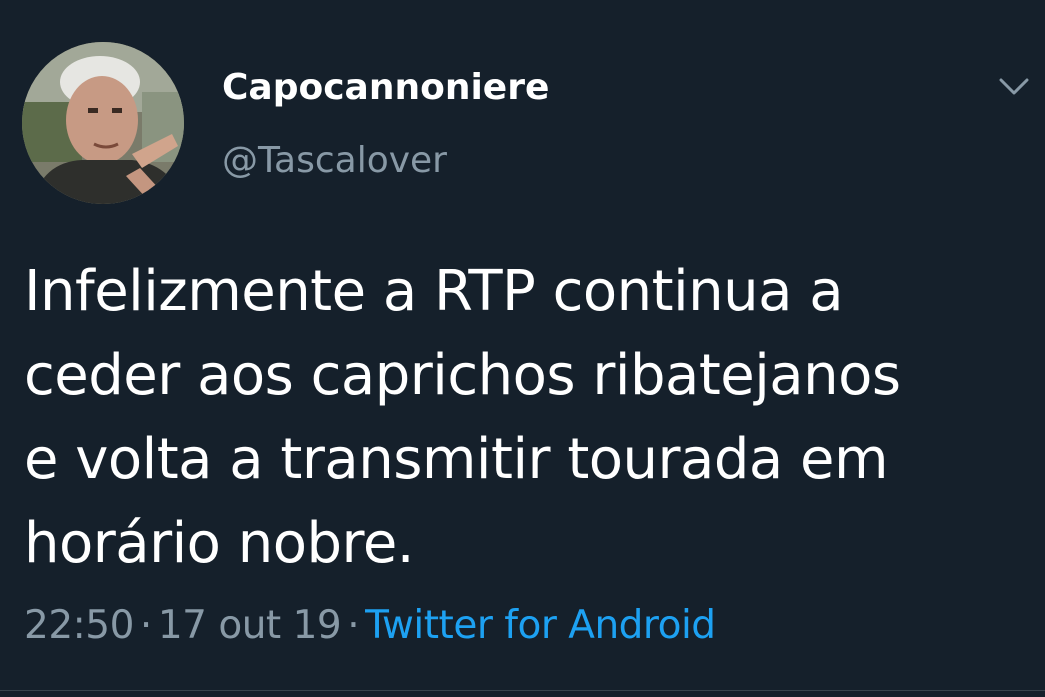 This screenshot has width=1045, height=697. I want to click on divider, so click(522, 690).